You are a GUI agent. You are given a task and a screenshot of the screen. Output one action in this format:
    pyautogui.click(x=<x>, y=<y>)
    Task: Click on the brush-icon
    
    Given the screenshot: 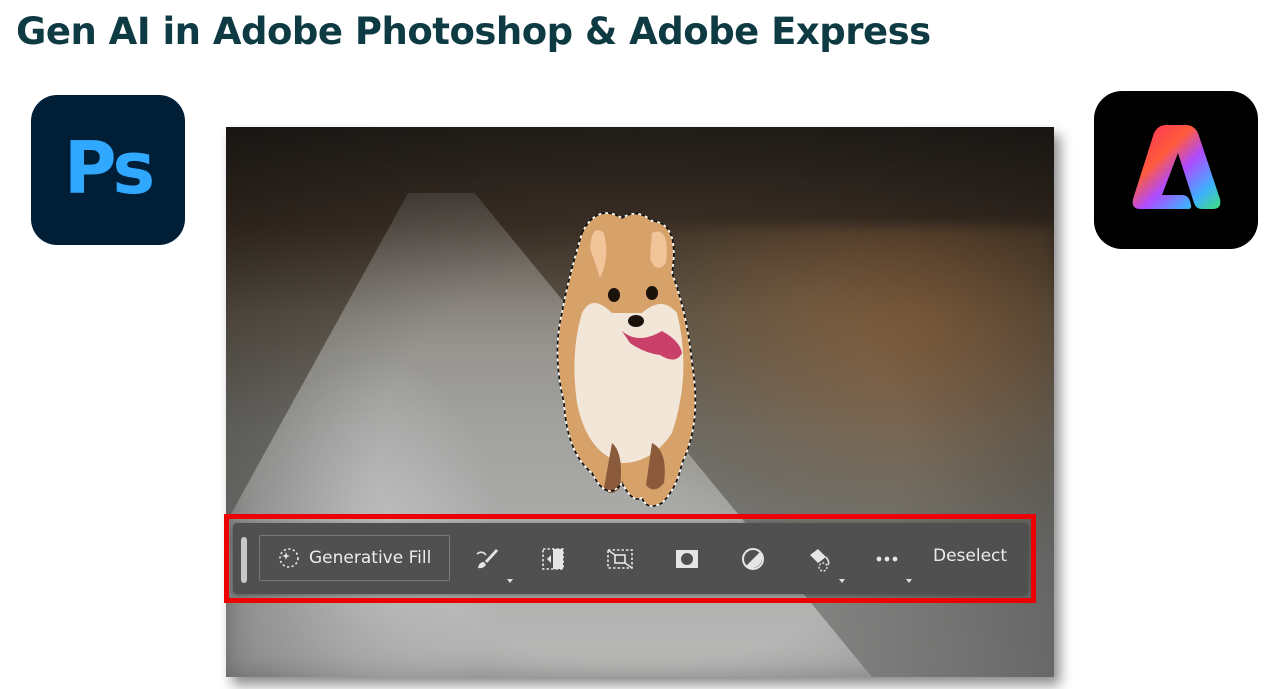 What is the action you would take?
    pyautogui.click(x=487, y=559)
    